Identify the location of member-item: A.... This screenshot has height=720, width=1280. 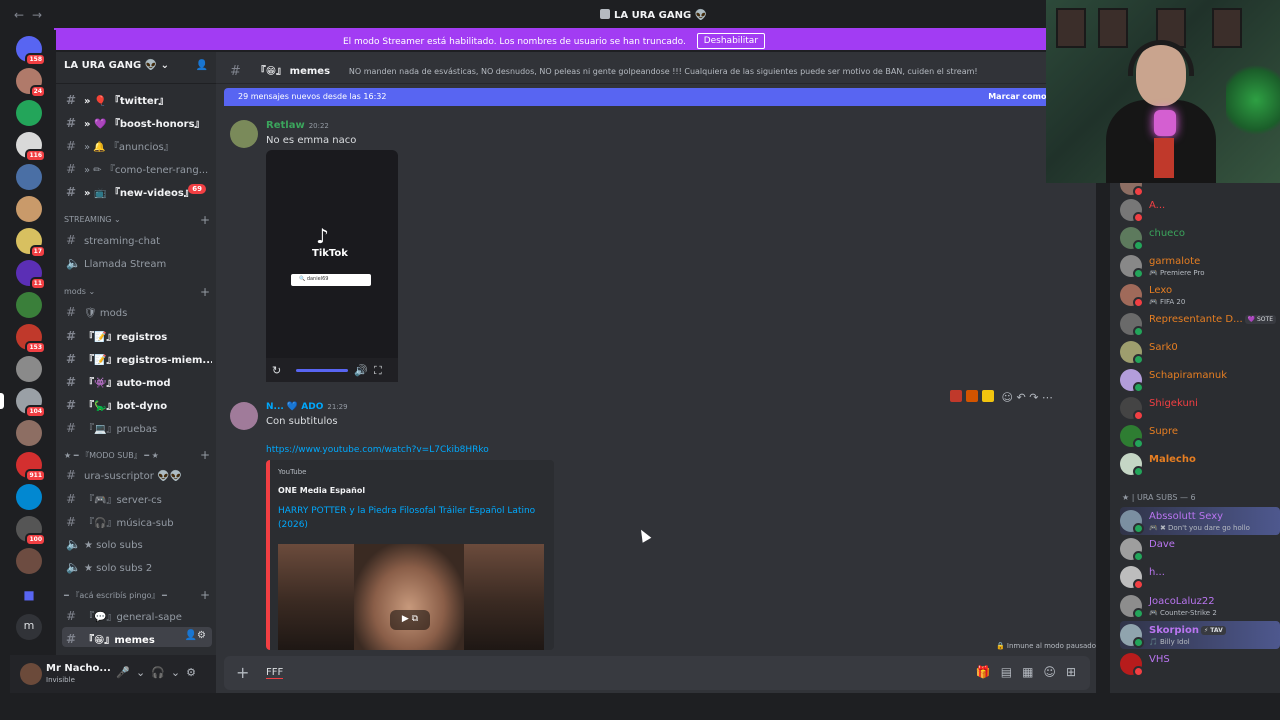
(1200, 210).